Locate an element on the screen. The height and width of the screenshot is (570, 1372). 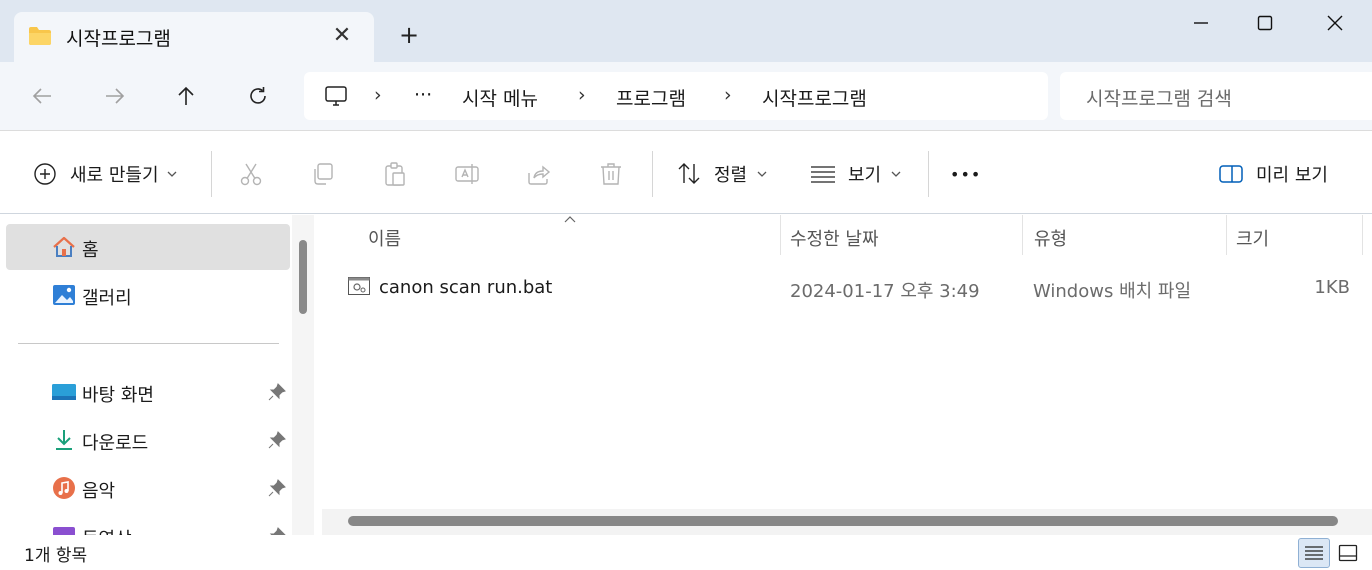
share-icon is located at coordinates (539, 175).